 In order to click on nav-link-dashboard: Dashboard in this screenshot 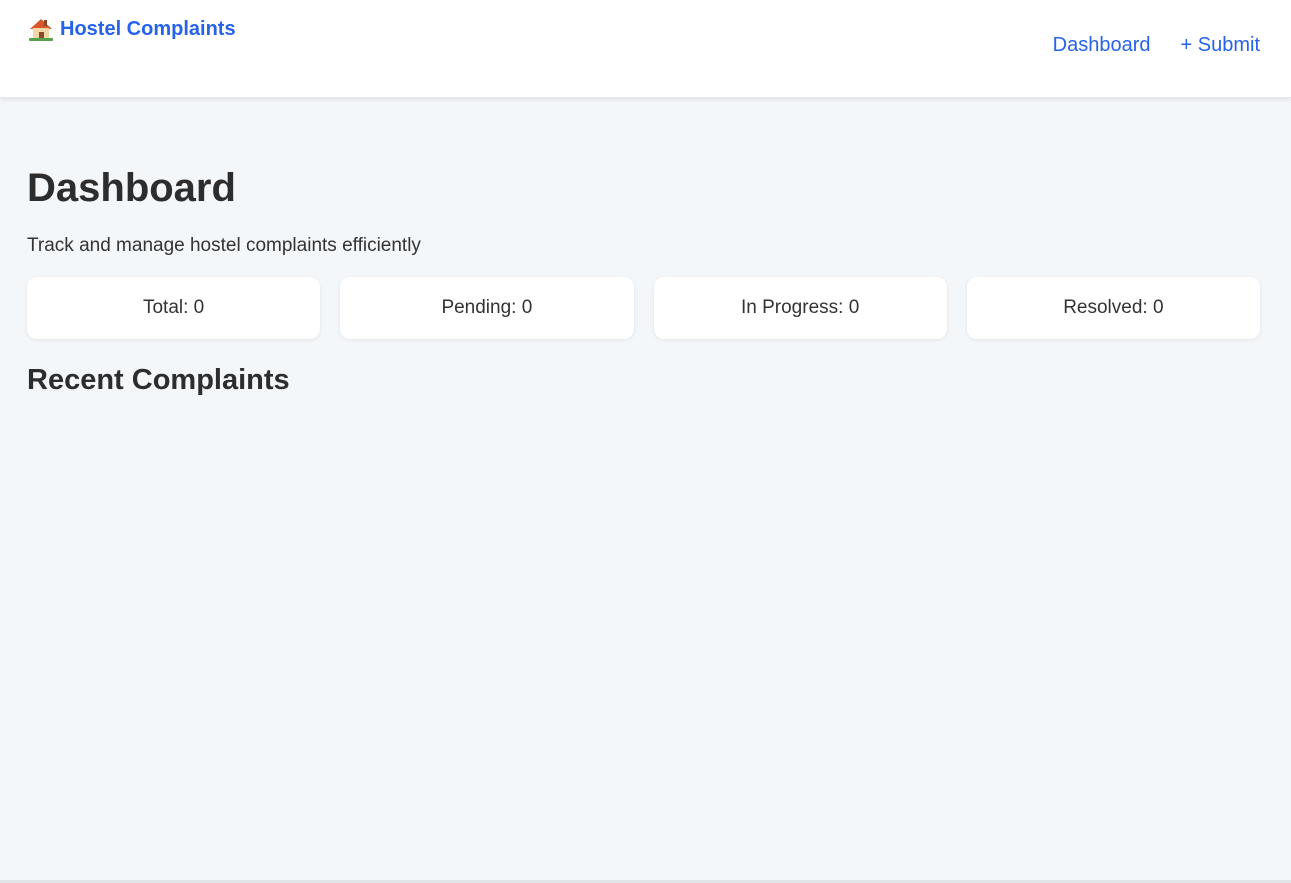, I will do `click(1102, 45)`.